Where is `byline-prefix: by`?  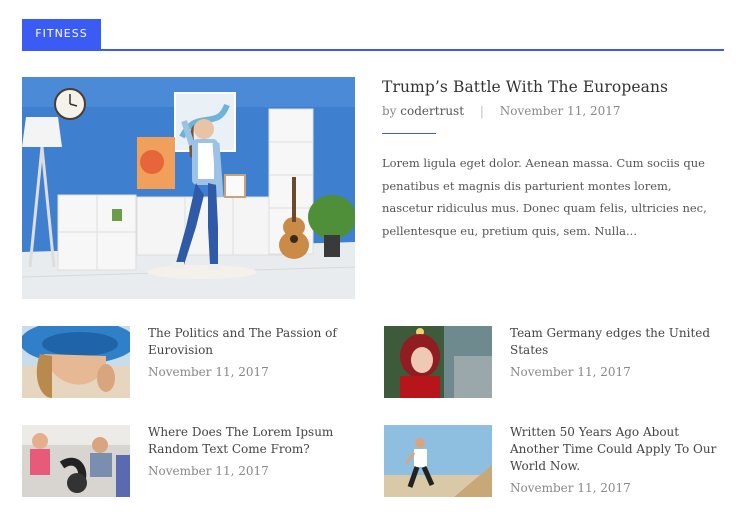 byline-prefix: by is located at coordinates (389, 111).